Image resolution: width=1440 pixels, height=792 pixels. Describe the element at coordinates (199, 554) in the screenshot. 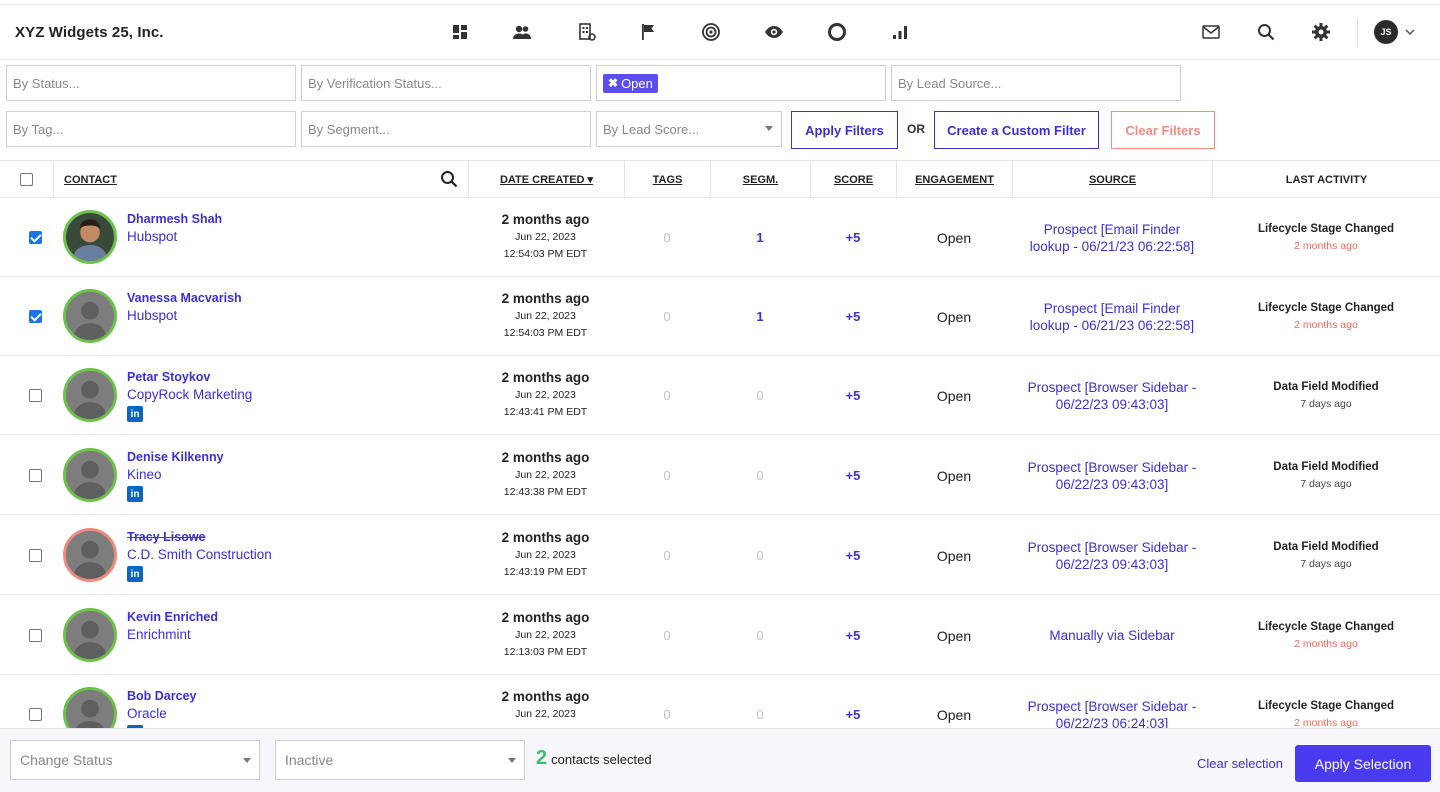

I see `contact-company-link: C.D. Smith Construction` at that location.